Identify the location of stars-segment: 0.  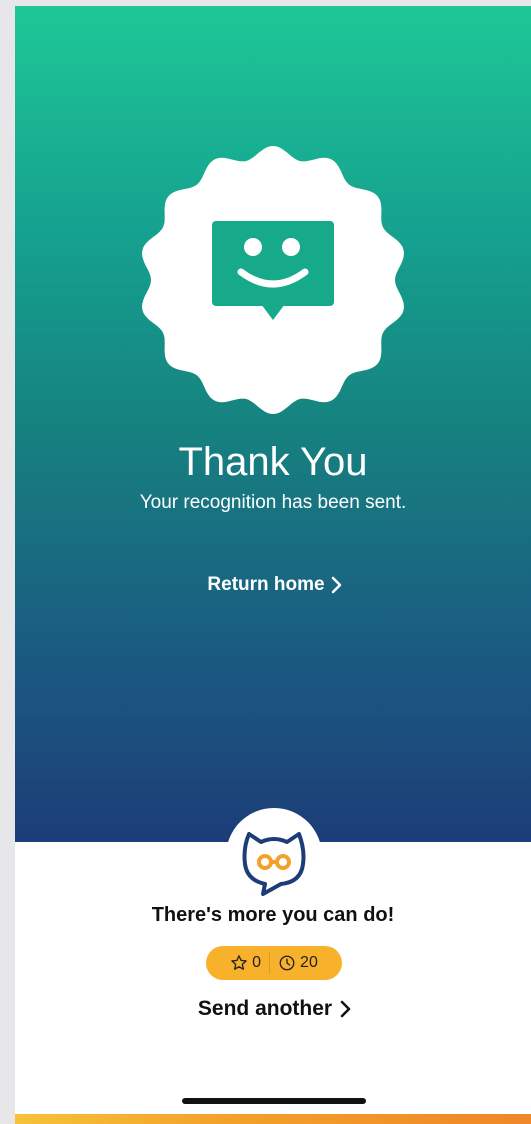
(245, 963).